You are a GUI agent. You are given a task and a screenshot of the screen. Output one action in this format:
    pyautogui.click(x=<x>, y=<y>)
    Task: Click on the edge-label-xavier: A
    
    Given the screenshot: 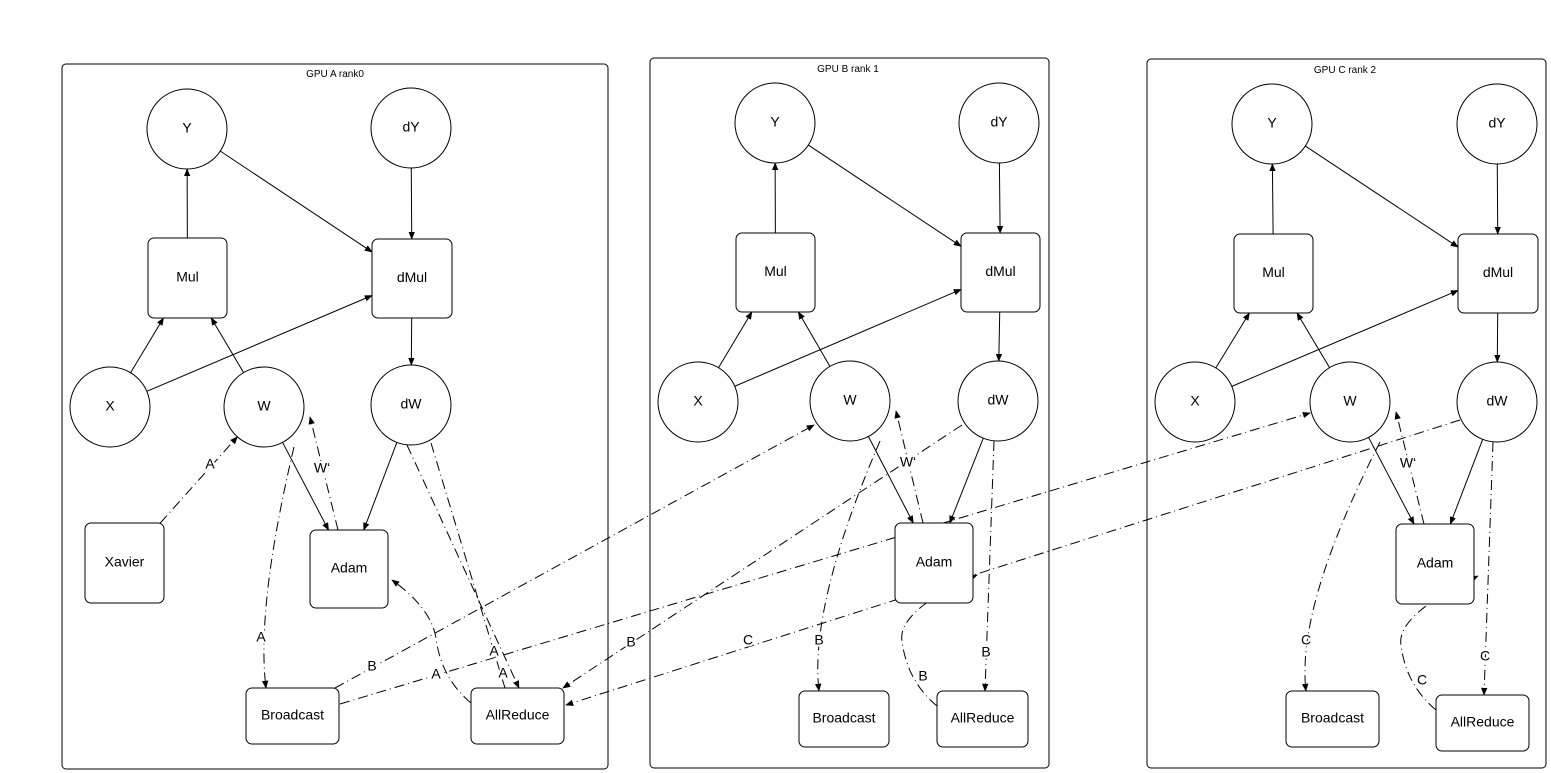 What is the action you would take?
    pyautogui.click(x=210, y=464)
    